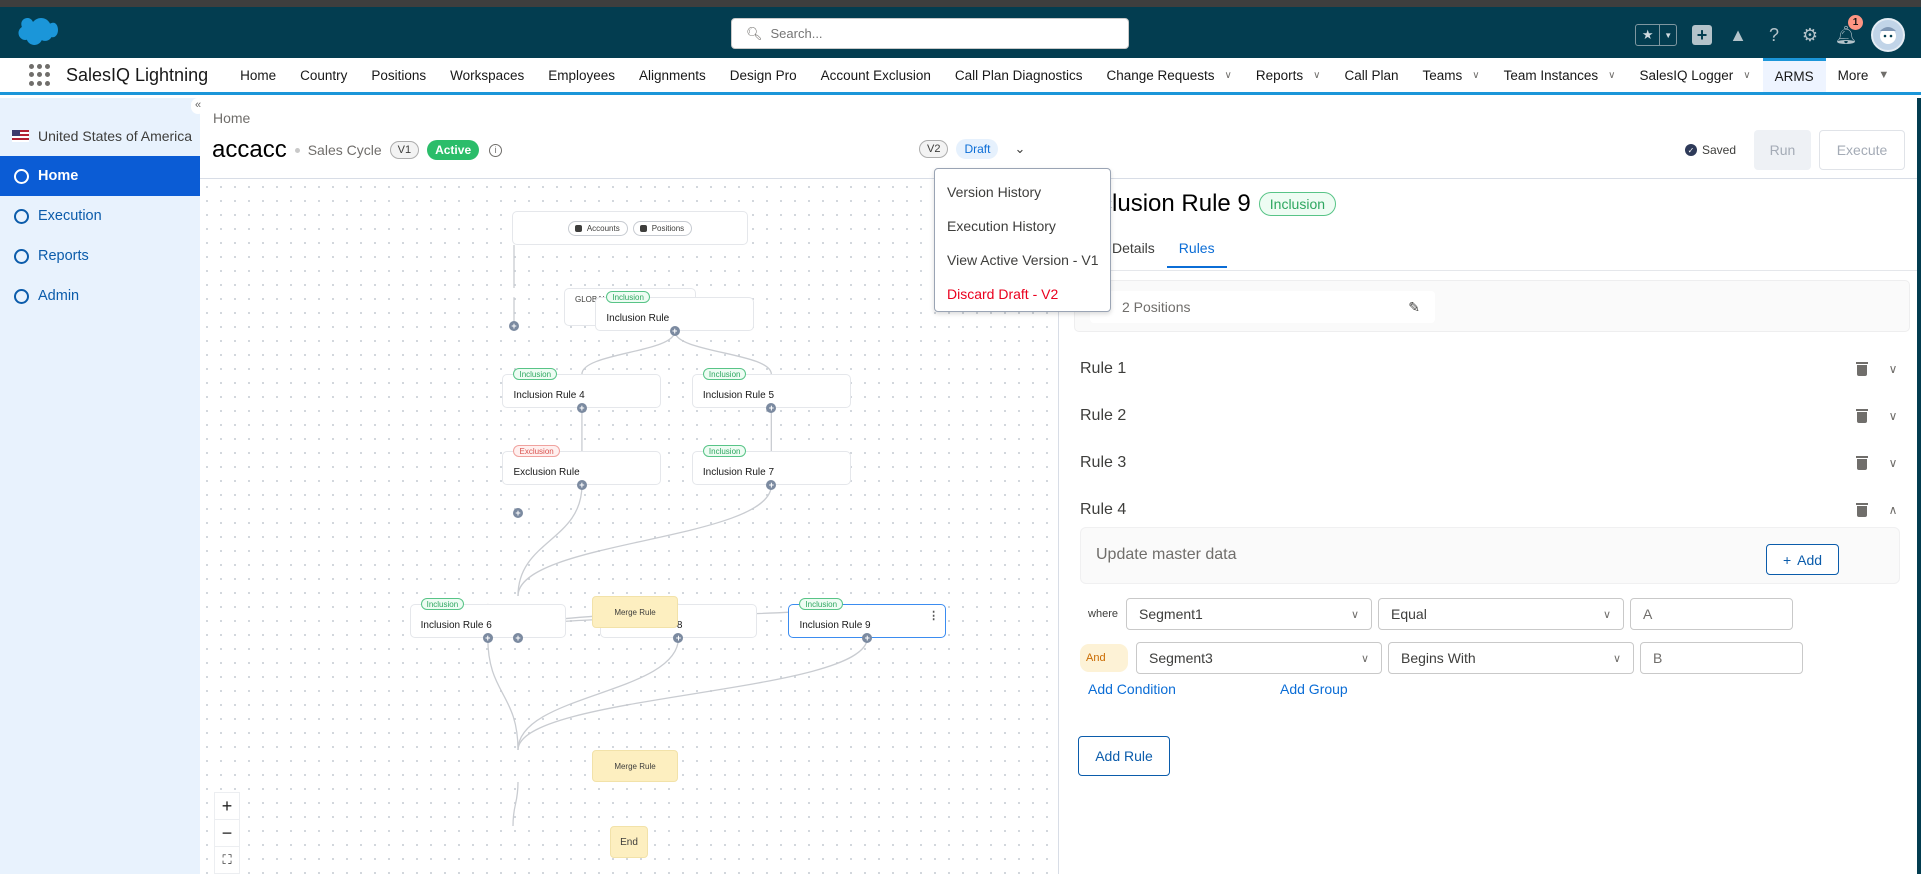 Image resolution: width=1921 pixels, height=874 pixels. I want to click on collapse-sidebar-icon: «, so click(198, 106).